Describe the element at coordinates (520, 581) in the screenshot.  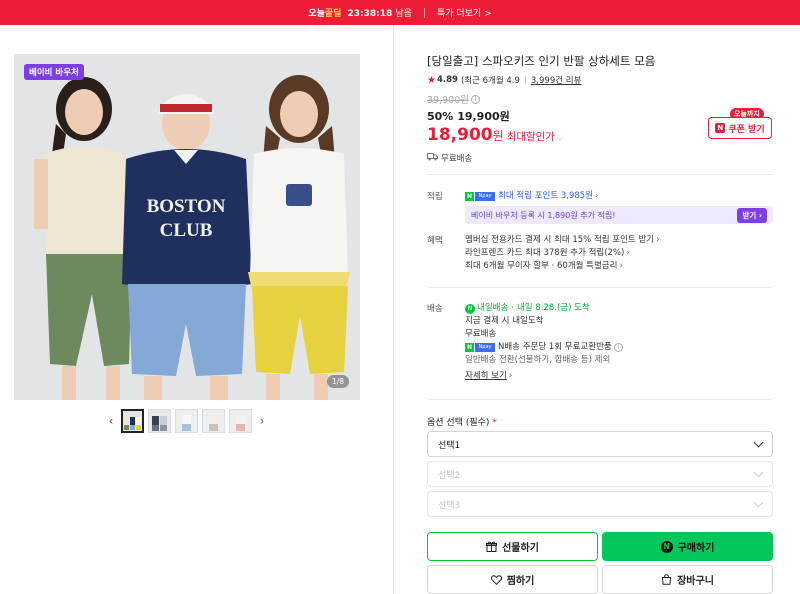
I see `wishlist-button-label: 찜하기` at that location.